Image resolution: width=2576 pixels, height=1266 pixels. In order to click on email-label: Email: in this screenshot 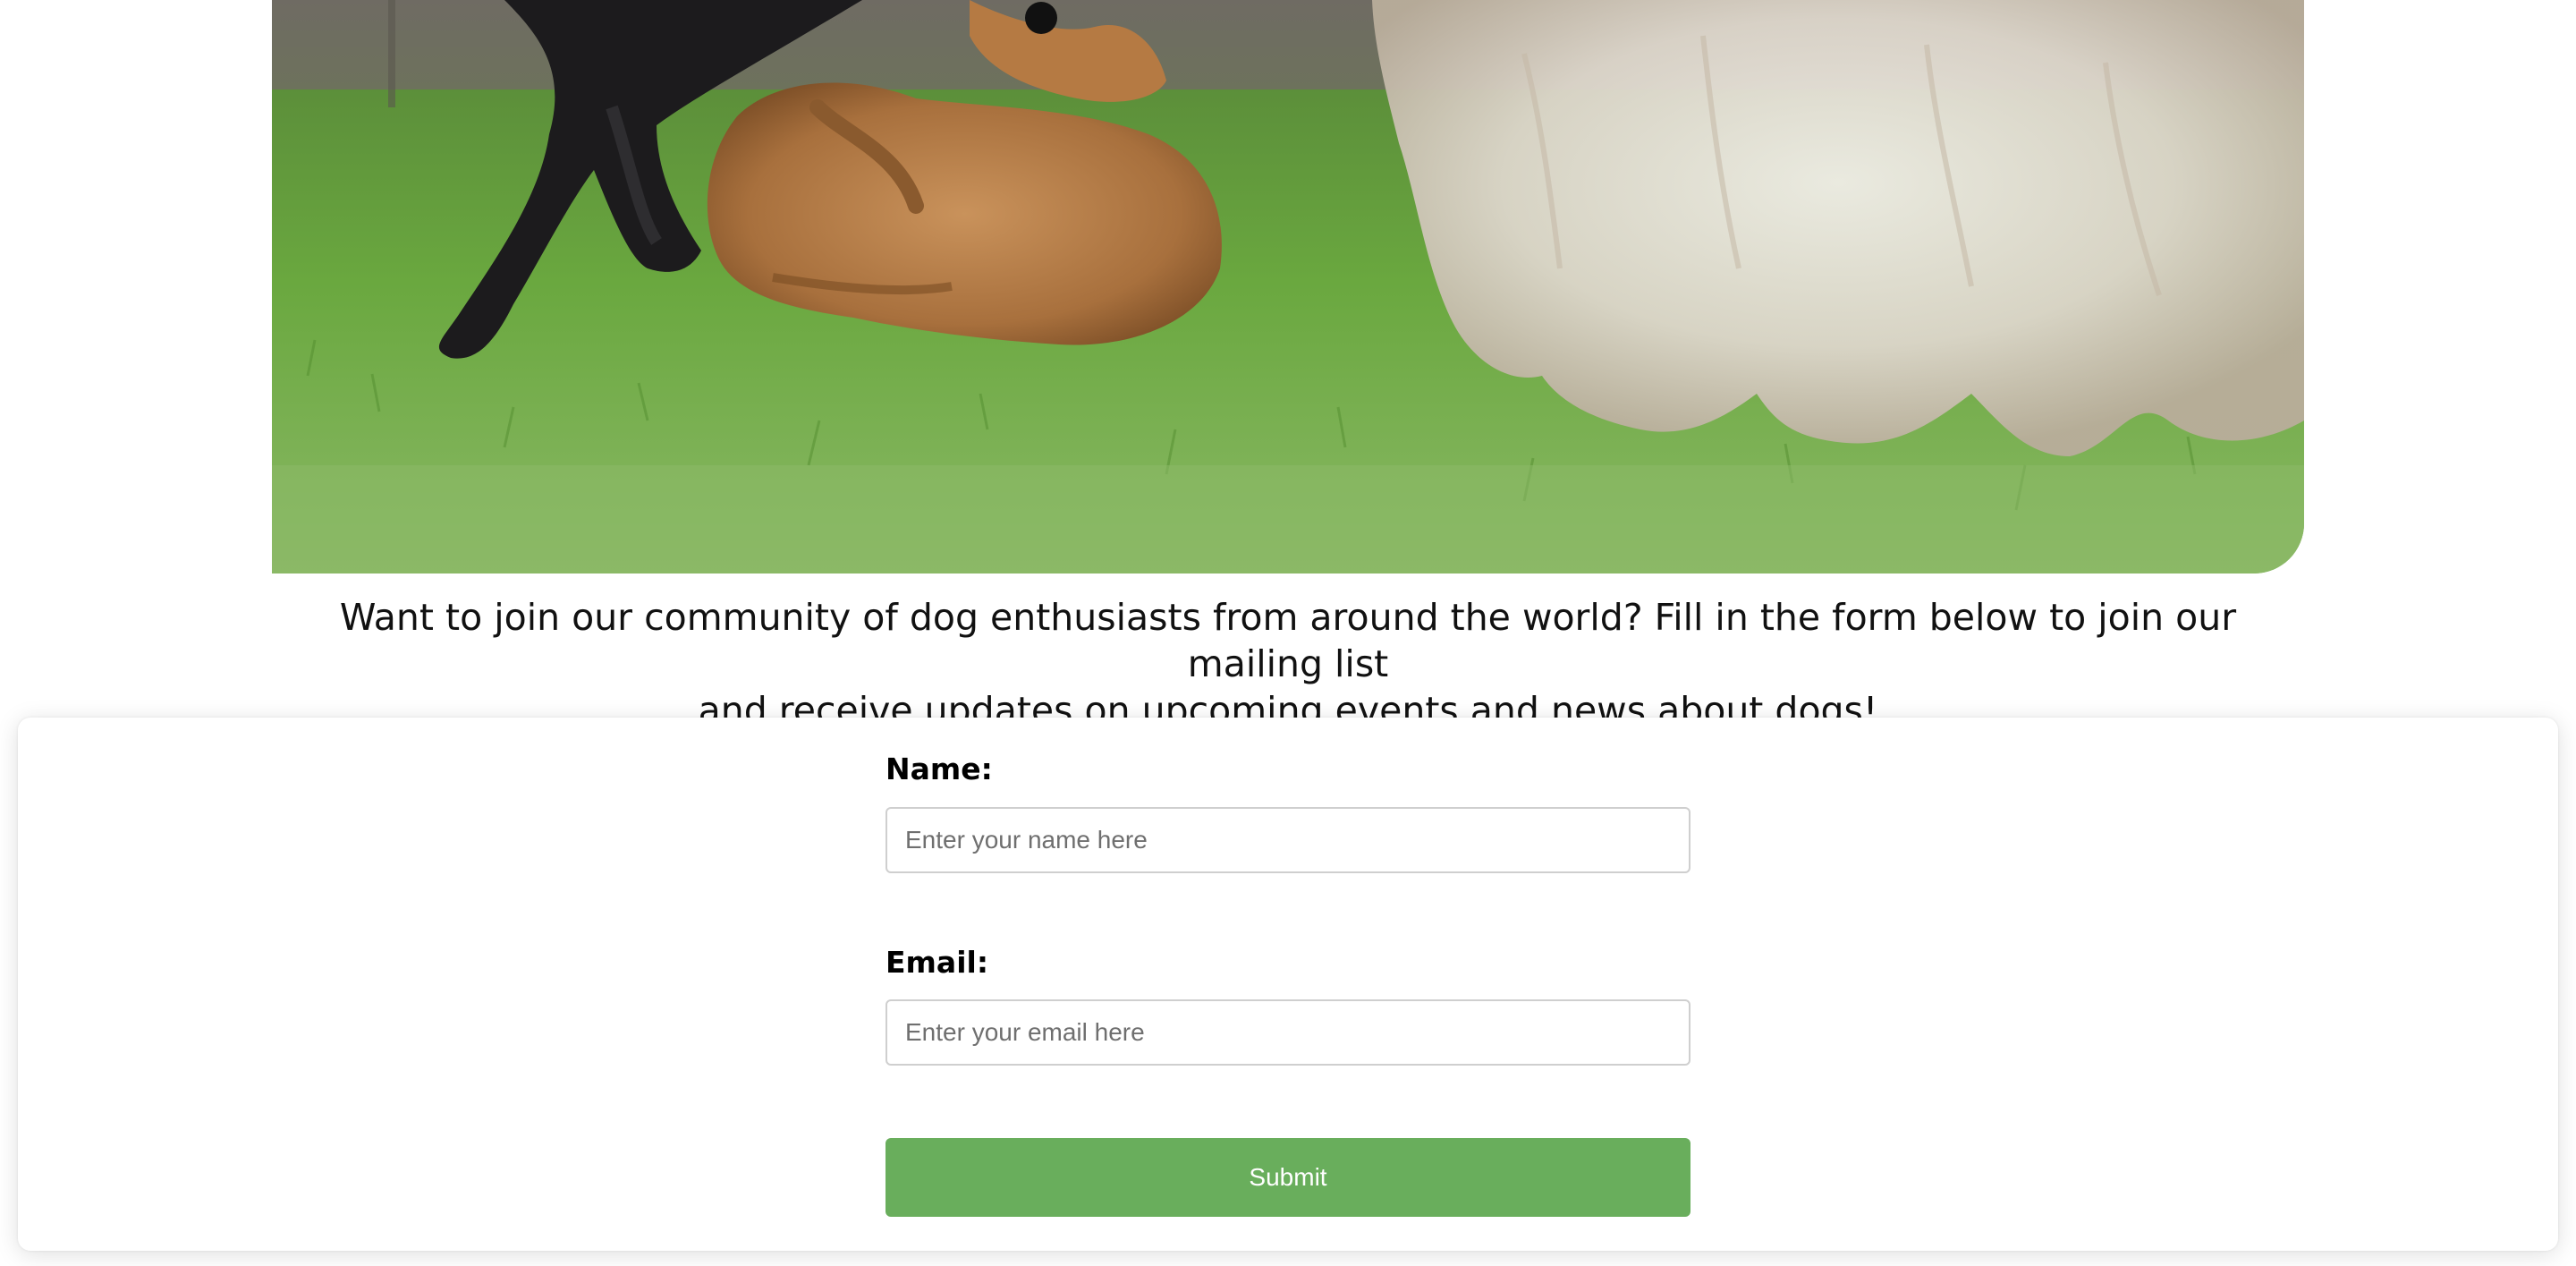, I will do `click(937, 962)`.